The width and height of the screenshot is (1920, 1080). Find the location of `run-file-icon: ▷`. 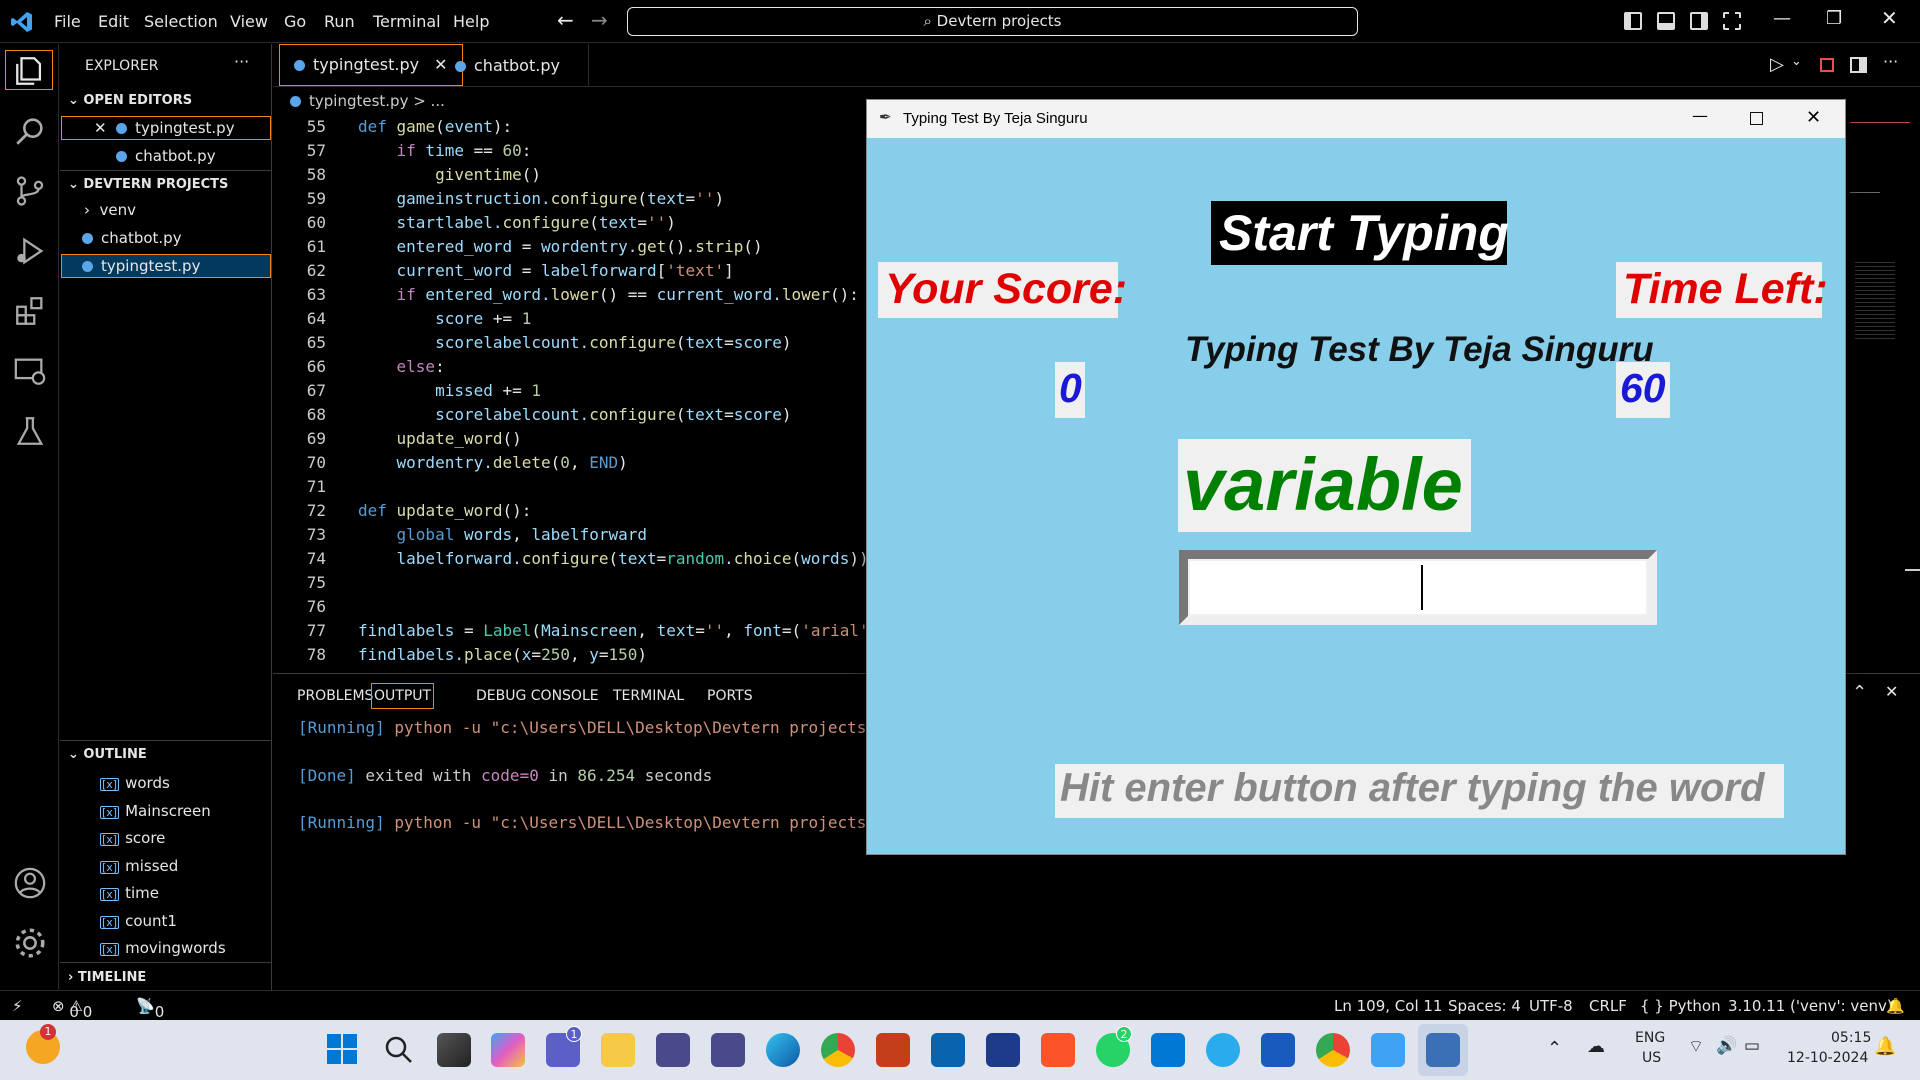

run-file-icon: ▷ is located at coordinates (1777, 64).